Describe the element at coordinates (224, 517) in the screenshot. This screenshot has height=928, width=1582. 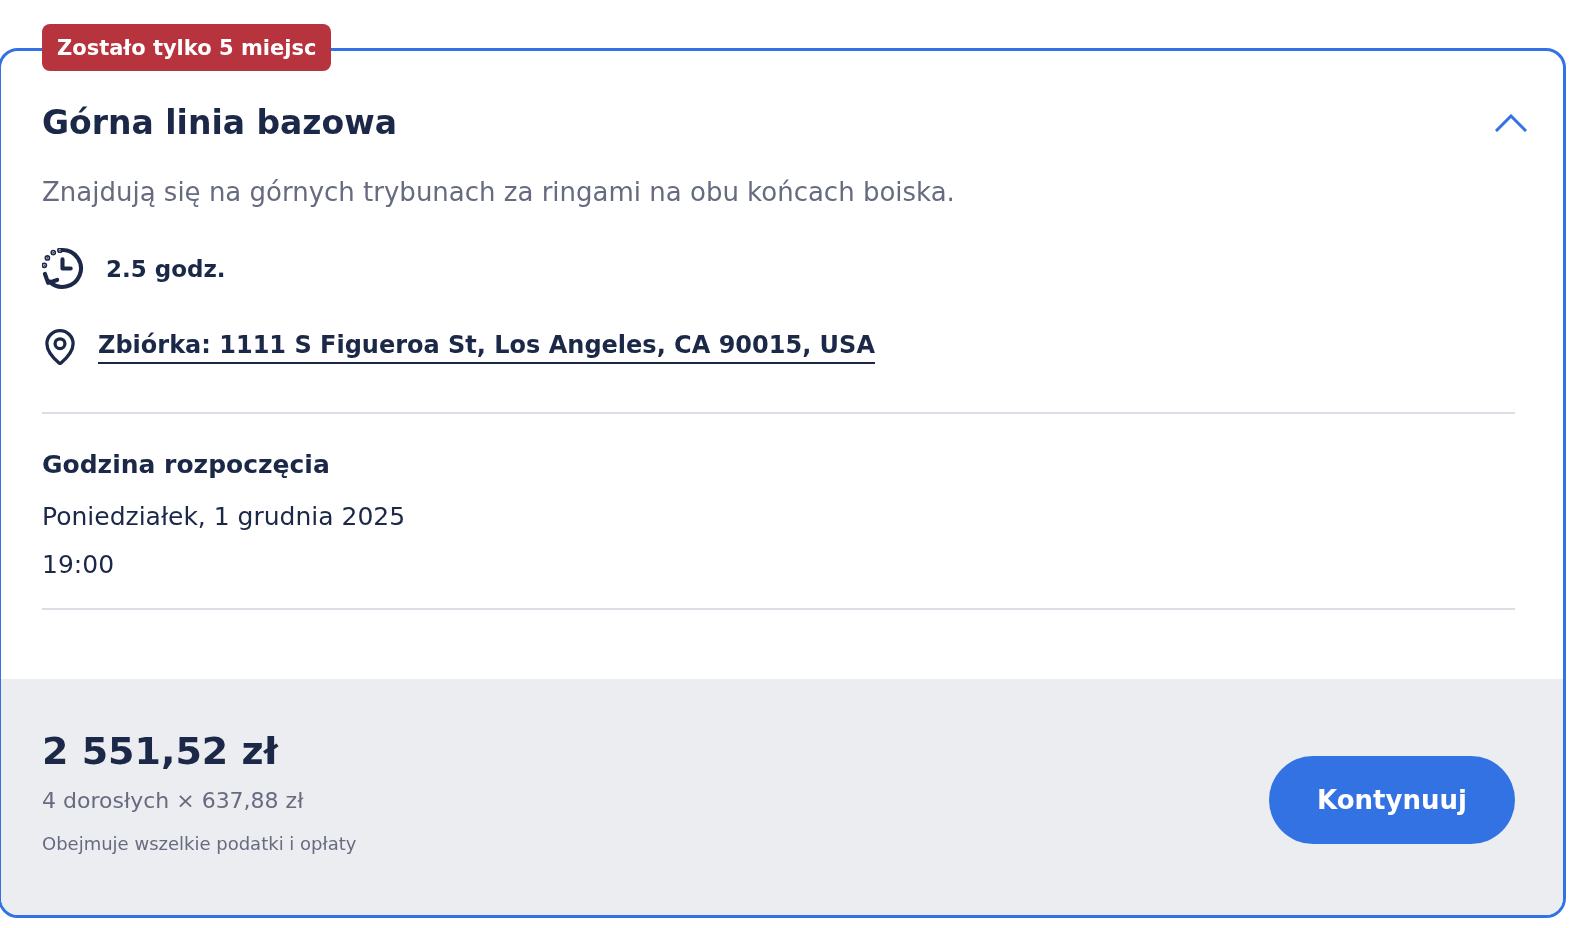
I see `start-date-text: Poniedziałek, 1 grudnia 2025` at that location.